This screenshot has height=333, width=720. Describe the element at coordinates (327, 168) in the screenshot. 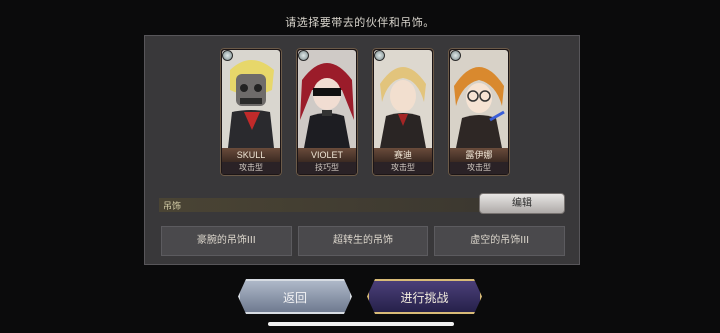

I see `card-type: 技巧型` at that location.